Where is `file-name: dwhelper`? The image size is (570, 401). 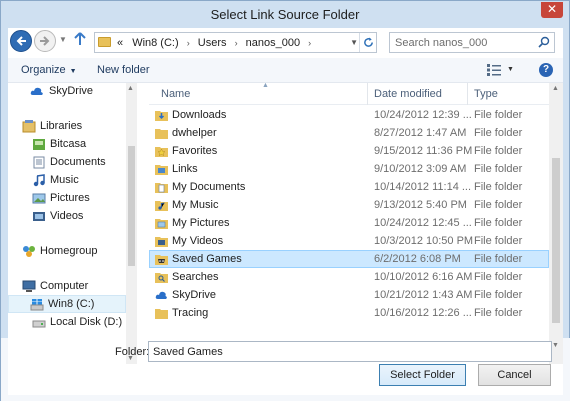 file-name: dwhelper is located at coordinates (194, 133).